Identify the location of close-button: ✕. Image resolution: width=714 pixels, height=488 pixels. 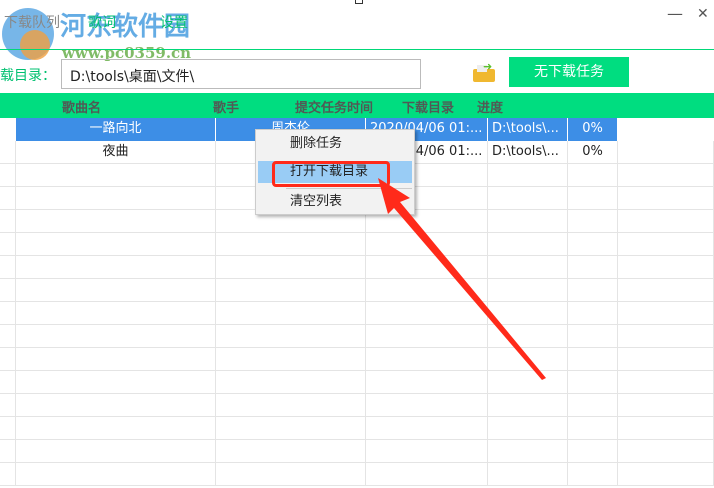
(703, 14).